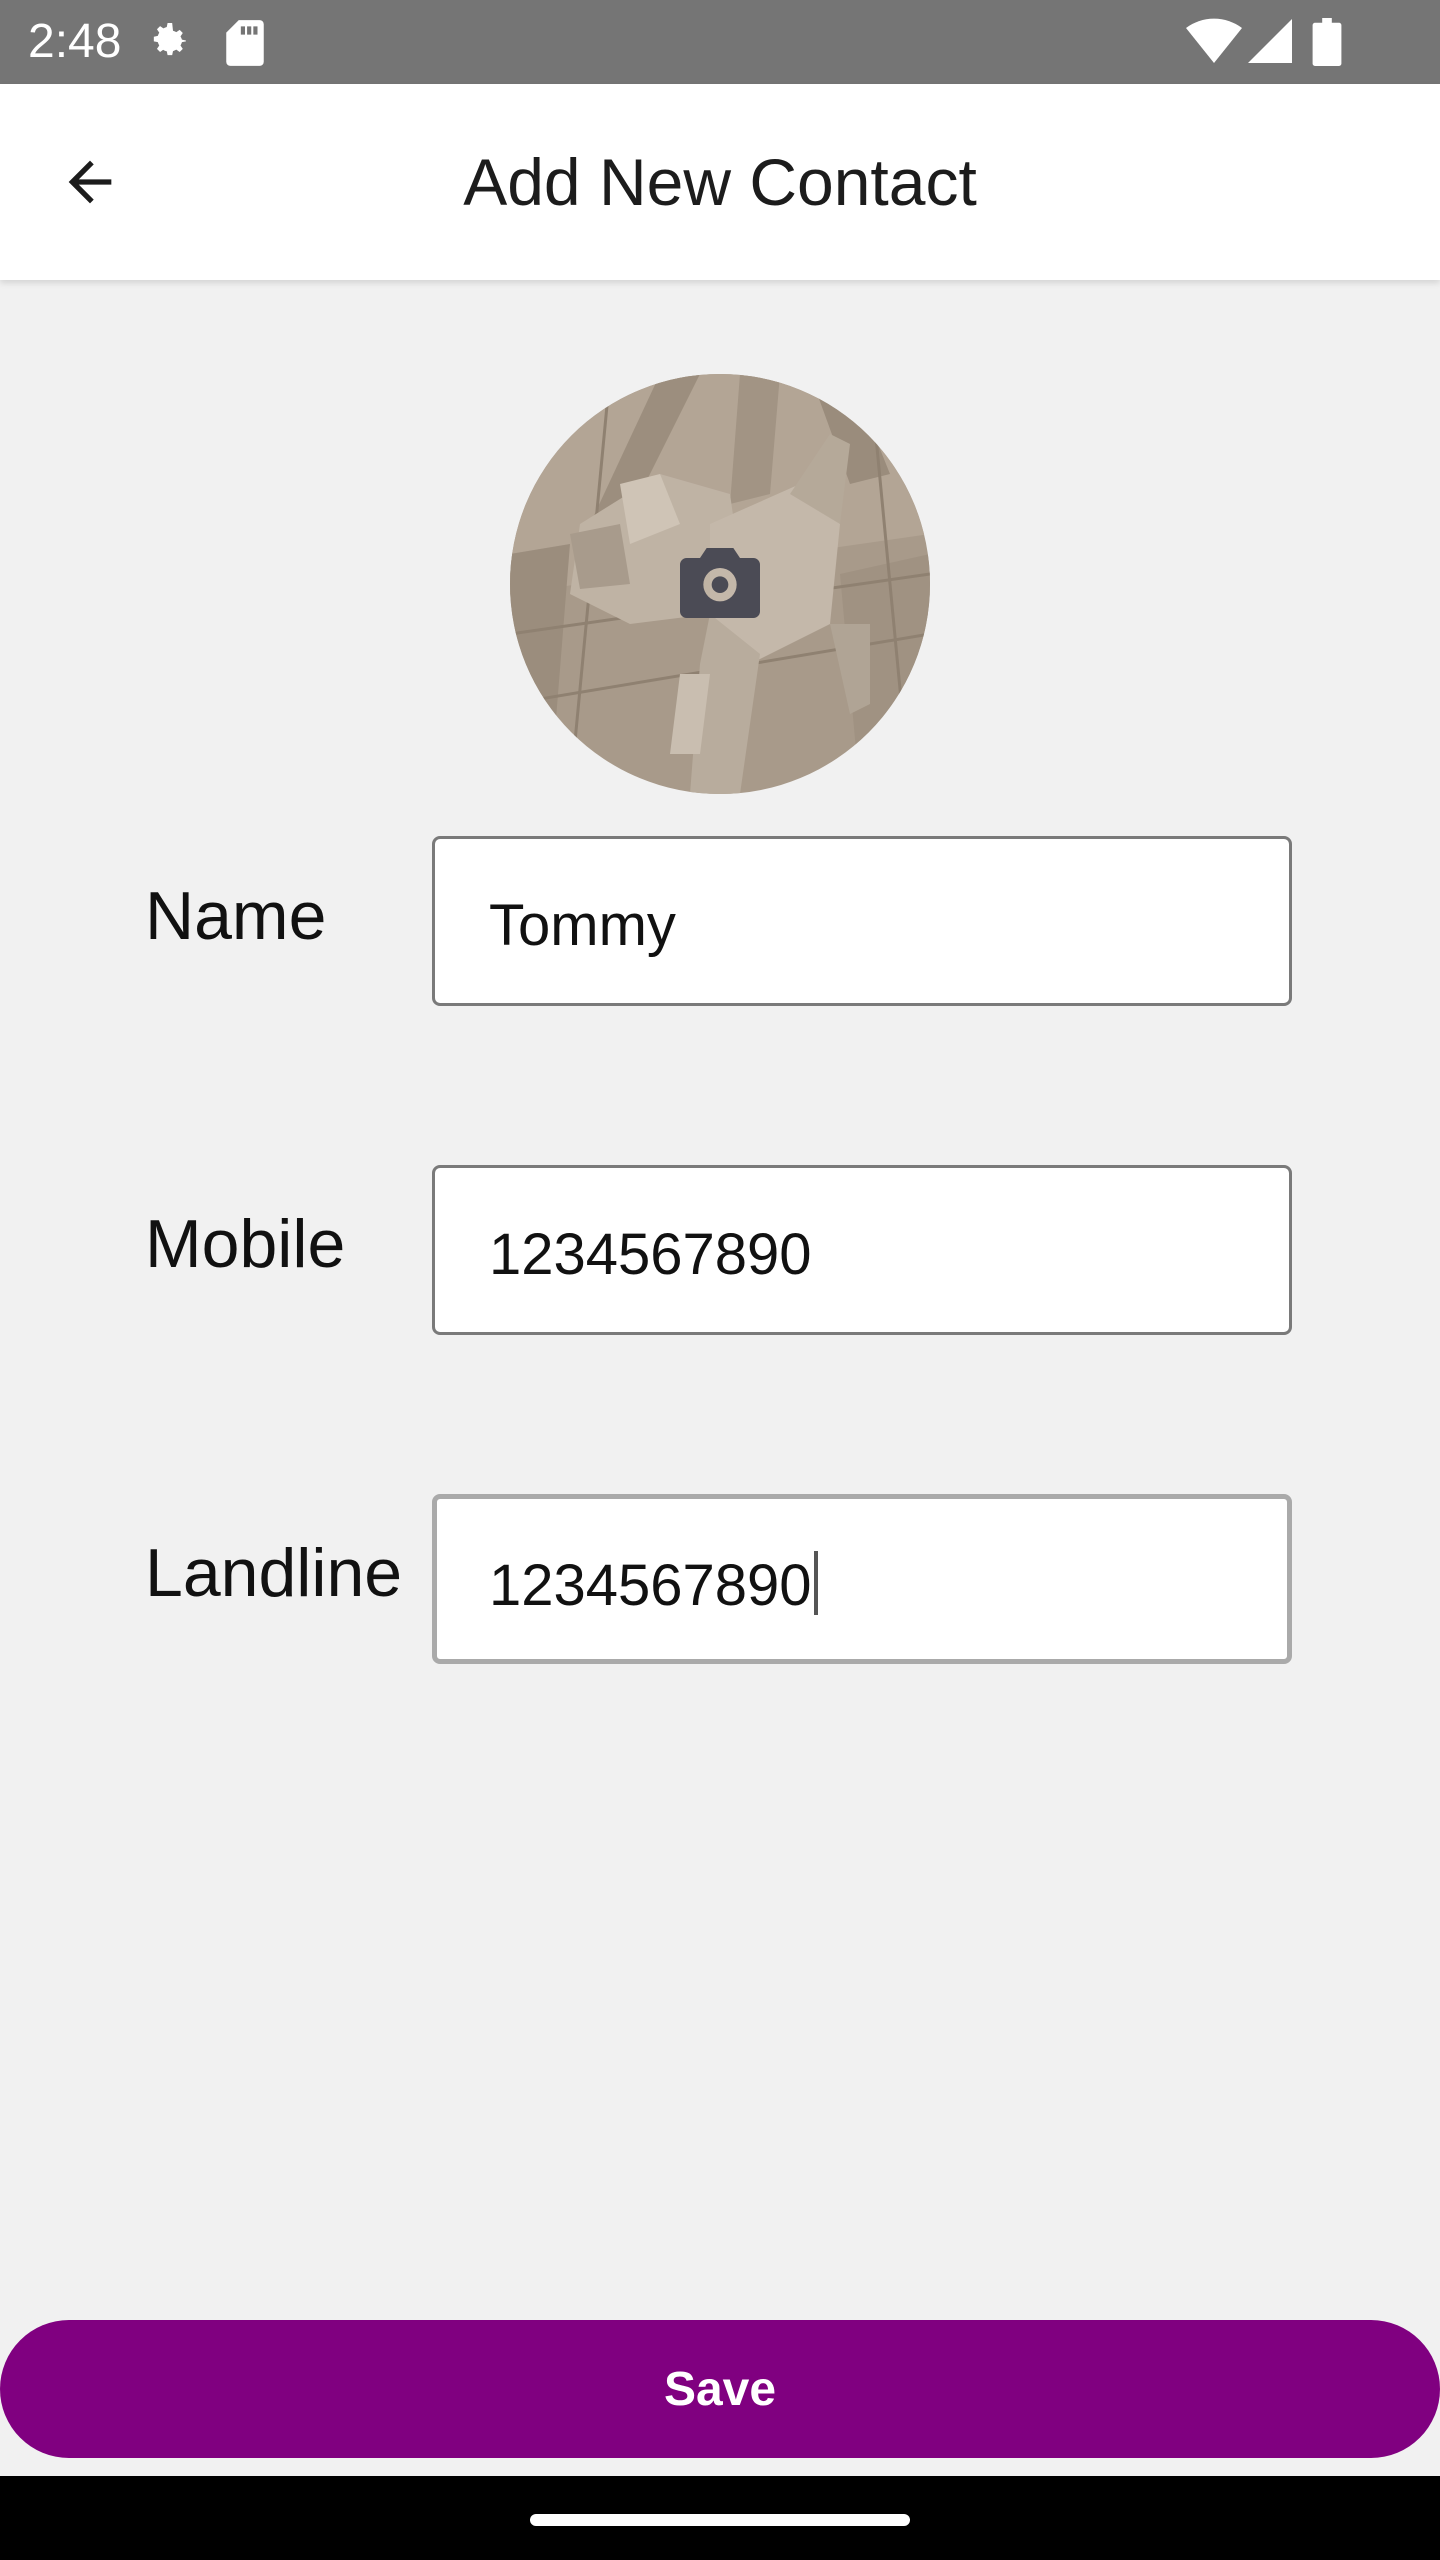 Image resolution: width=1440 pixels, height=2560 pixels. What do you see at coordinates (862, 1250) in the screenshot?
I see `mobile-field: 1234567890` at bounding box center [862, 1250].